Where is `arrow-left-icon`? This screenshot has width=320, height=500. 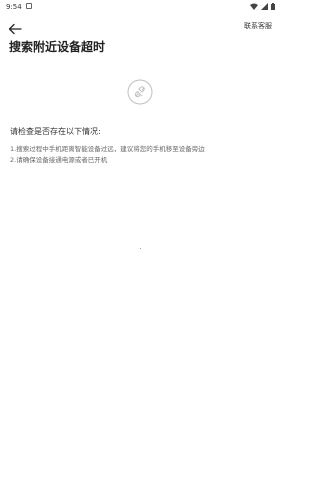 arrow-left-icon is located at coordinates (15, 29).